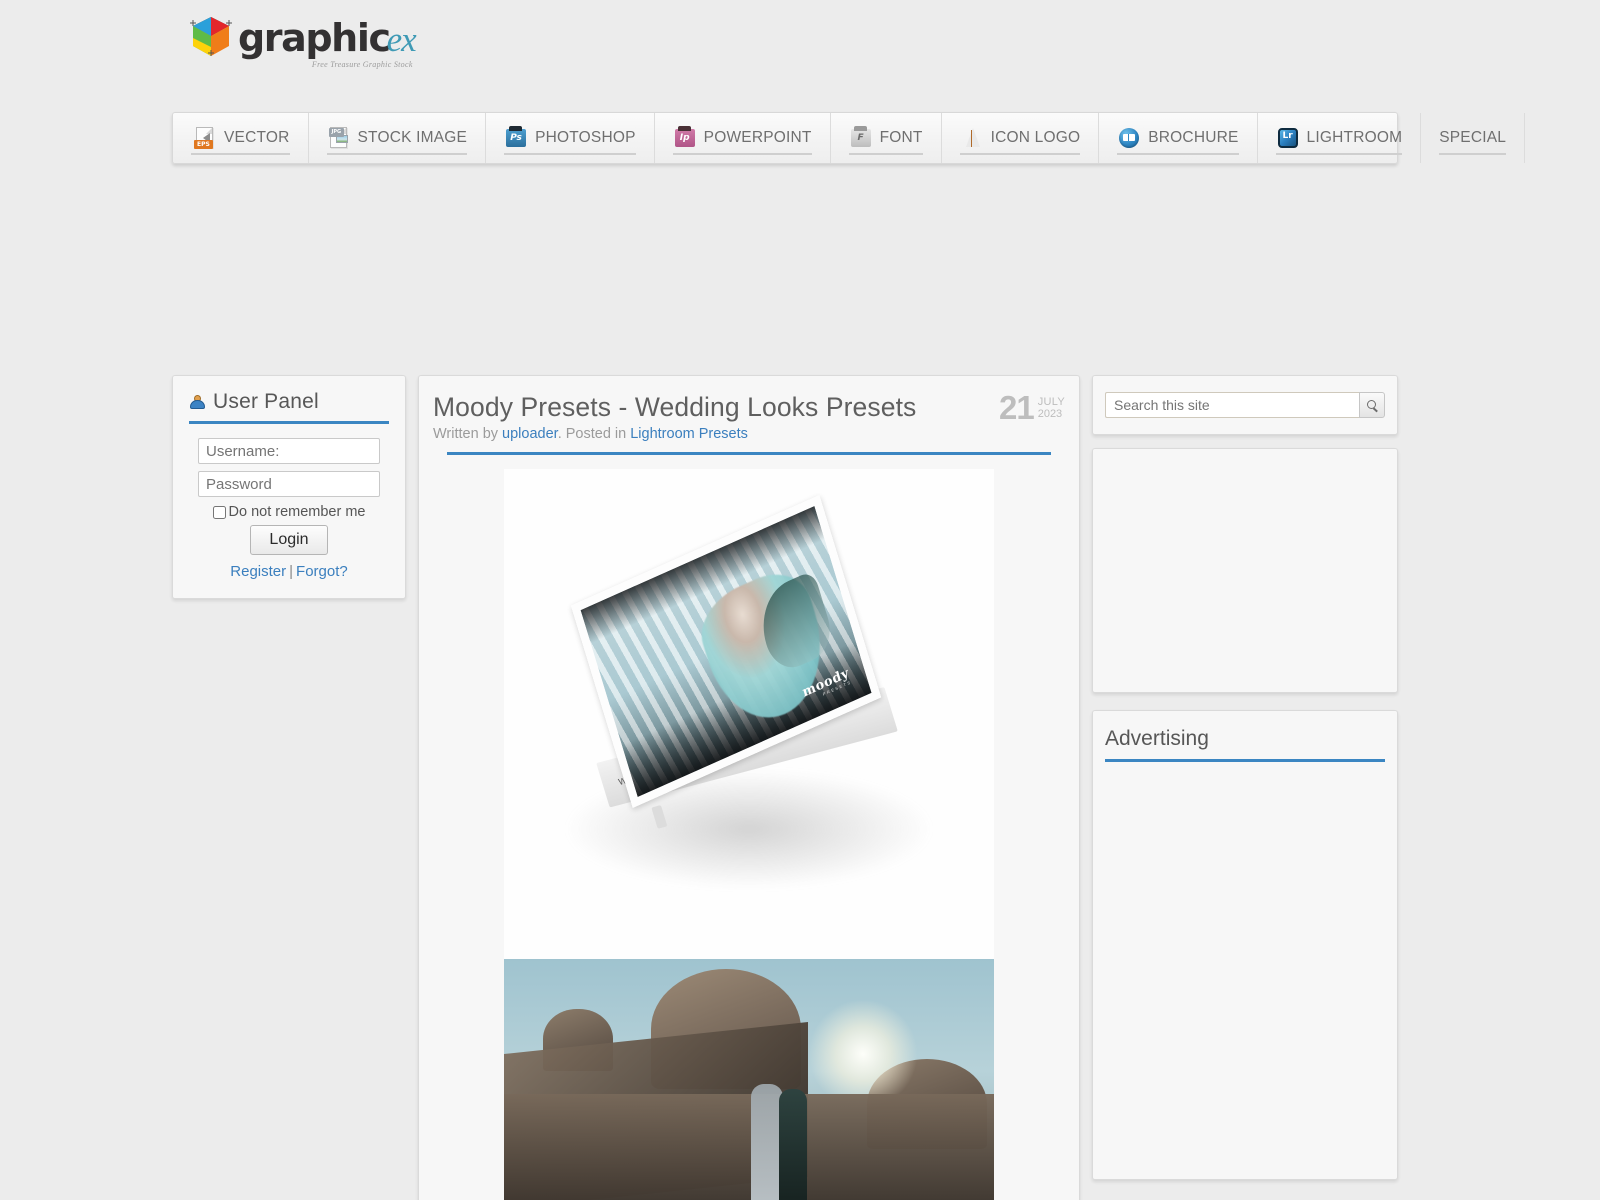 The width and height of the screenshot is (1600, 1200). What do you see at coordinates (749, 453) in the screenshot?
I see `article-divider` at bounding box center [749, 453].